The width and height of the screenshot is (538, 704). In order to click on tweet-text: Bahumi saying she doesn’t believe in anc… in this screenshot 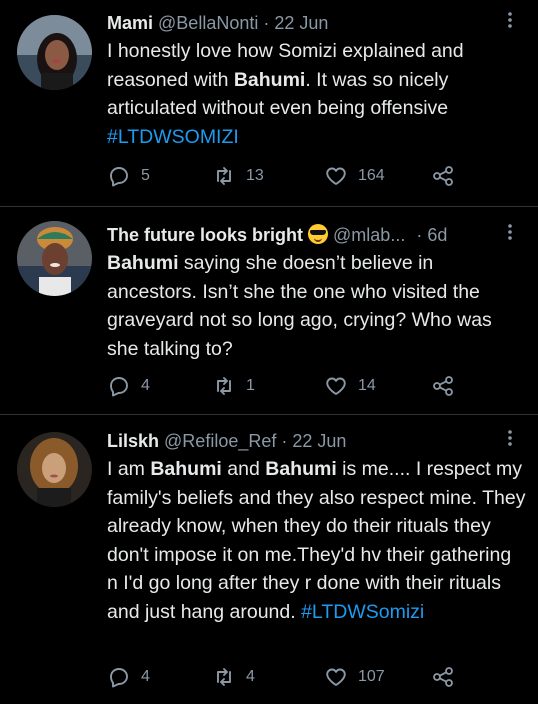, I will do `click(317, 306)`.